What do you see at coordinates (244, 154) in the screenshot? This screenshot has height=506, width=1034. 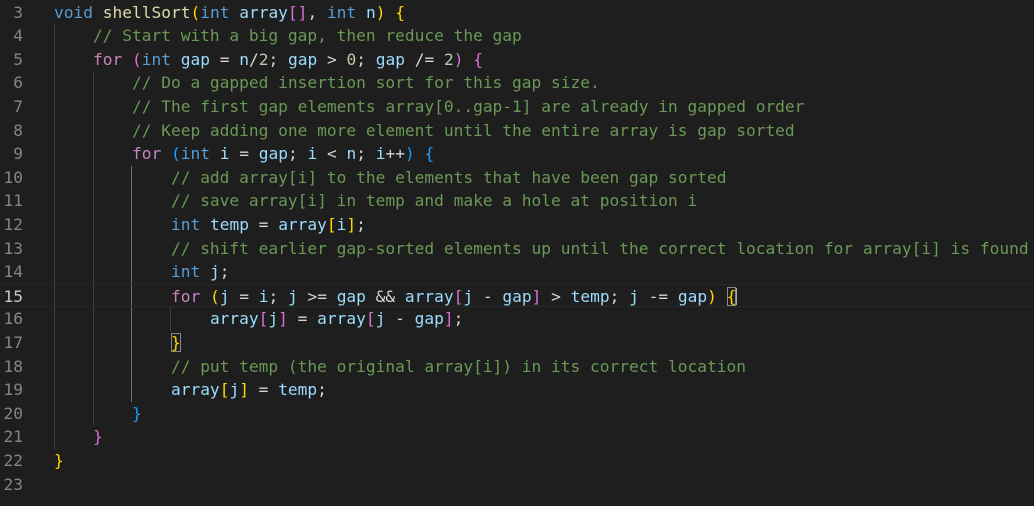 I see `line-code: for (int i = gap; i < n; i++) {` at bounding box center [244, 154].